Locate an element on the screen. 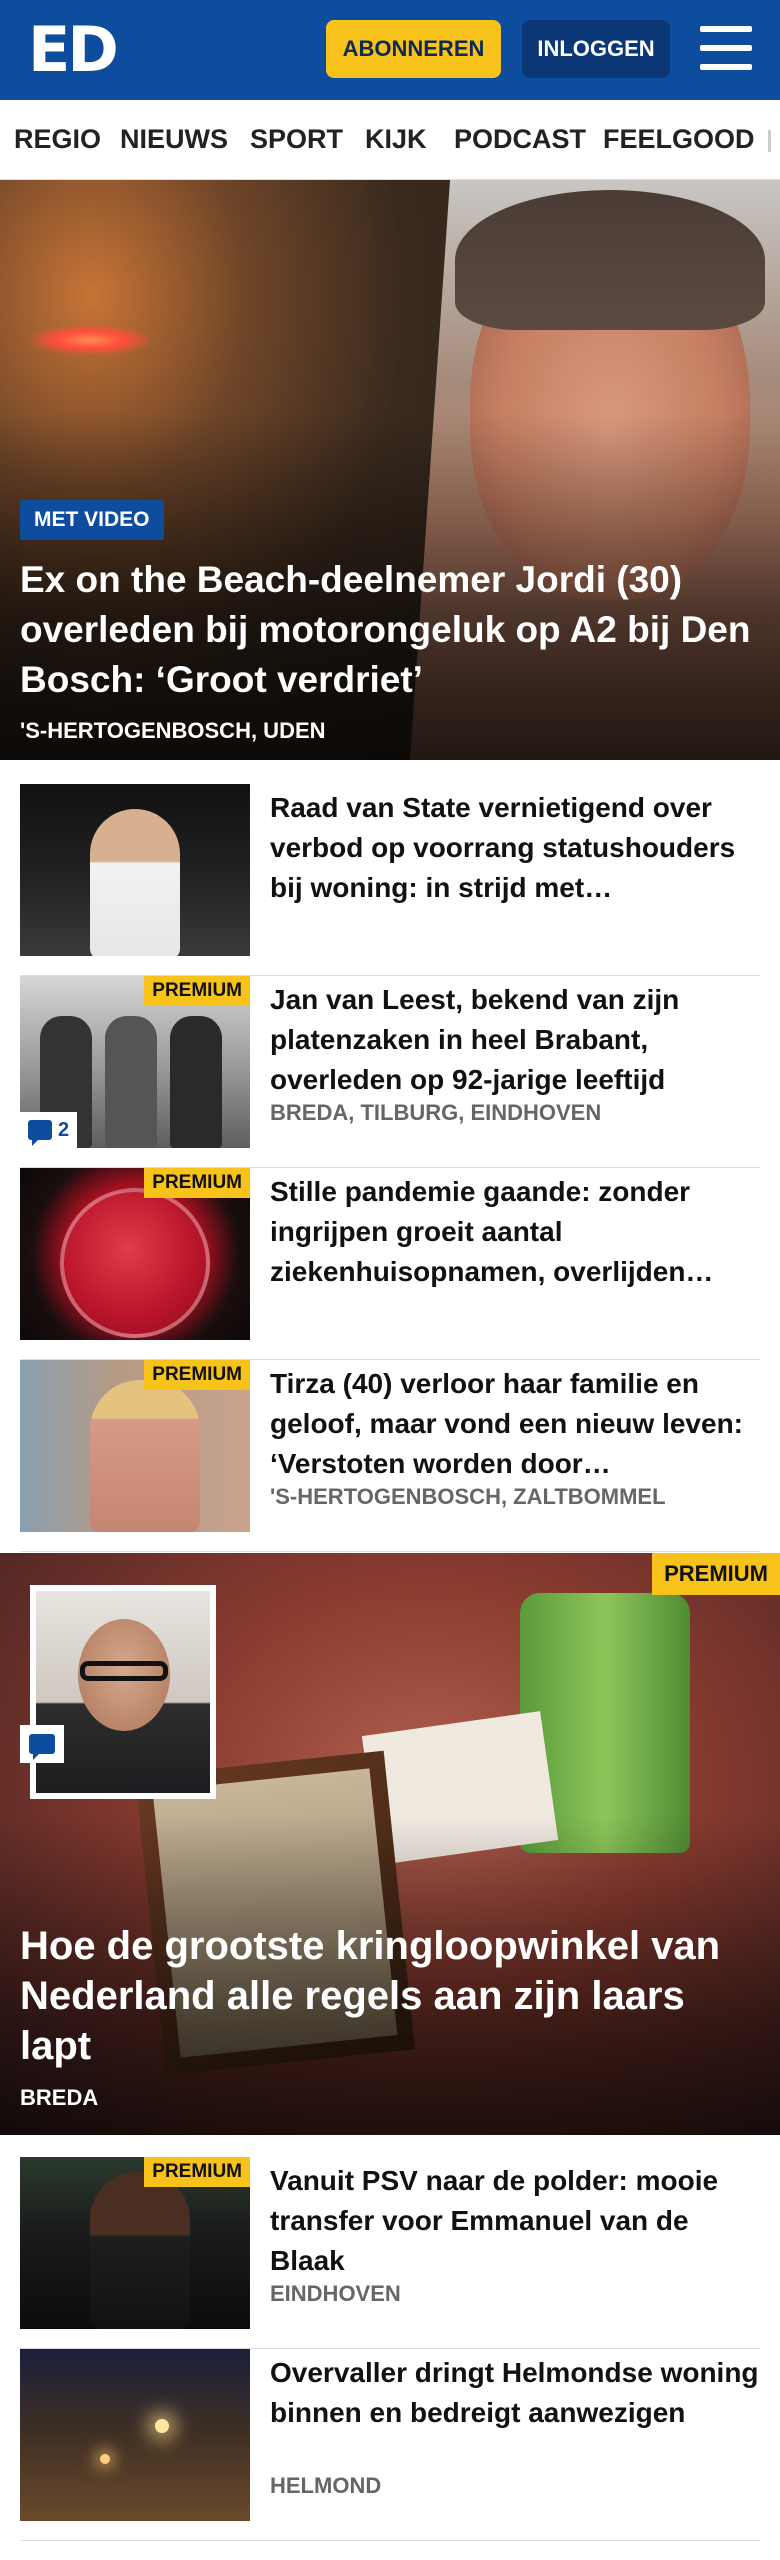  feature-location: BREDA is located at coordinates (59, 2097).